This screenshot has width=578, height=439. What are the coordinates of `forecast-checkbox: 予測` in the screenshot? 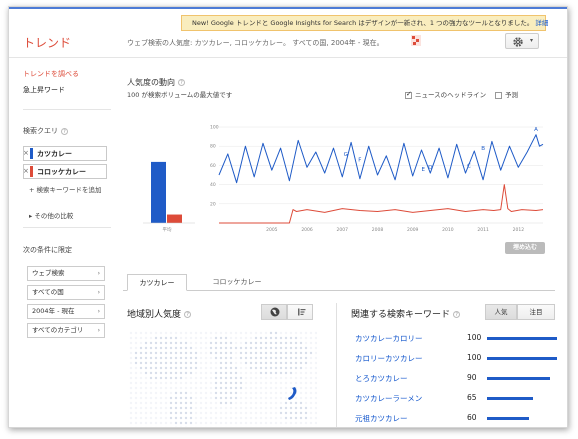 It's located at (506, 94).